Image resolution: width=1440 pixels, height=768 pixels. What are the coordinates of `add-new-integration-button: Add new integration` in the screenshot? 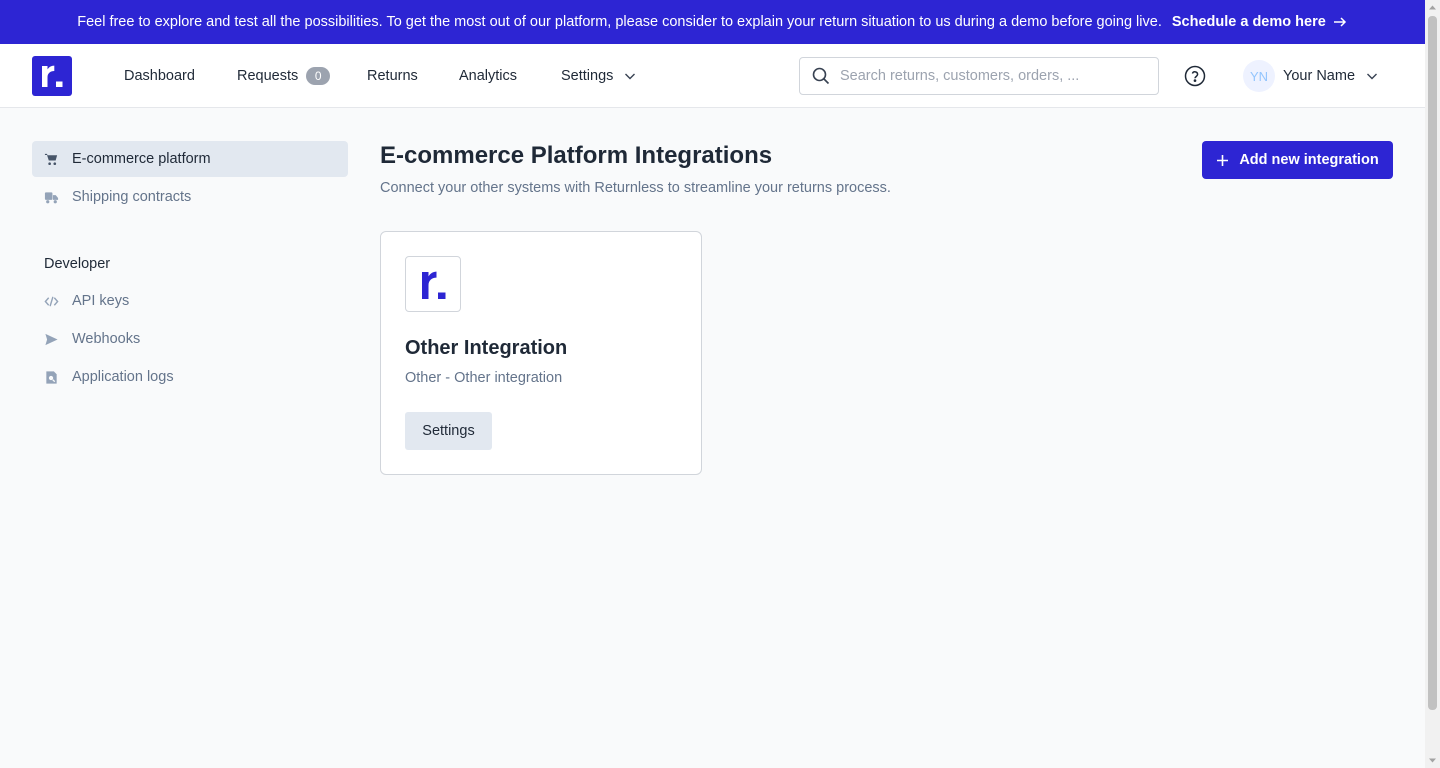 It's located at (1297, 160).